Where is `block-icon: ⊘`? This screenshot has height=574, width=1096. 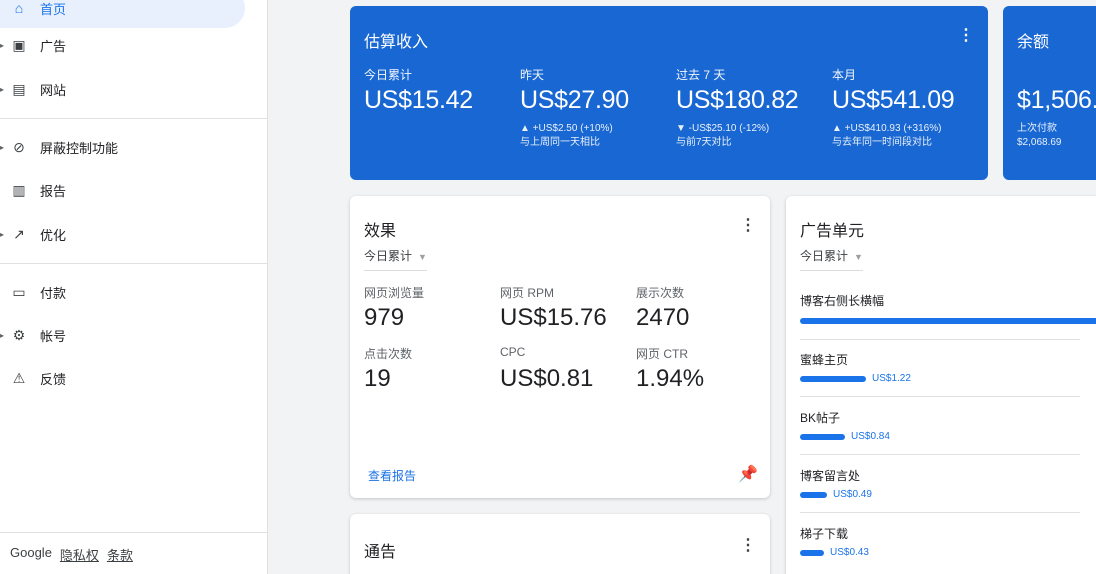 block-icon: ⊘ is located at coordinates (19, 146).